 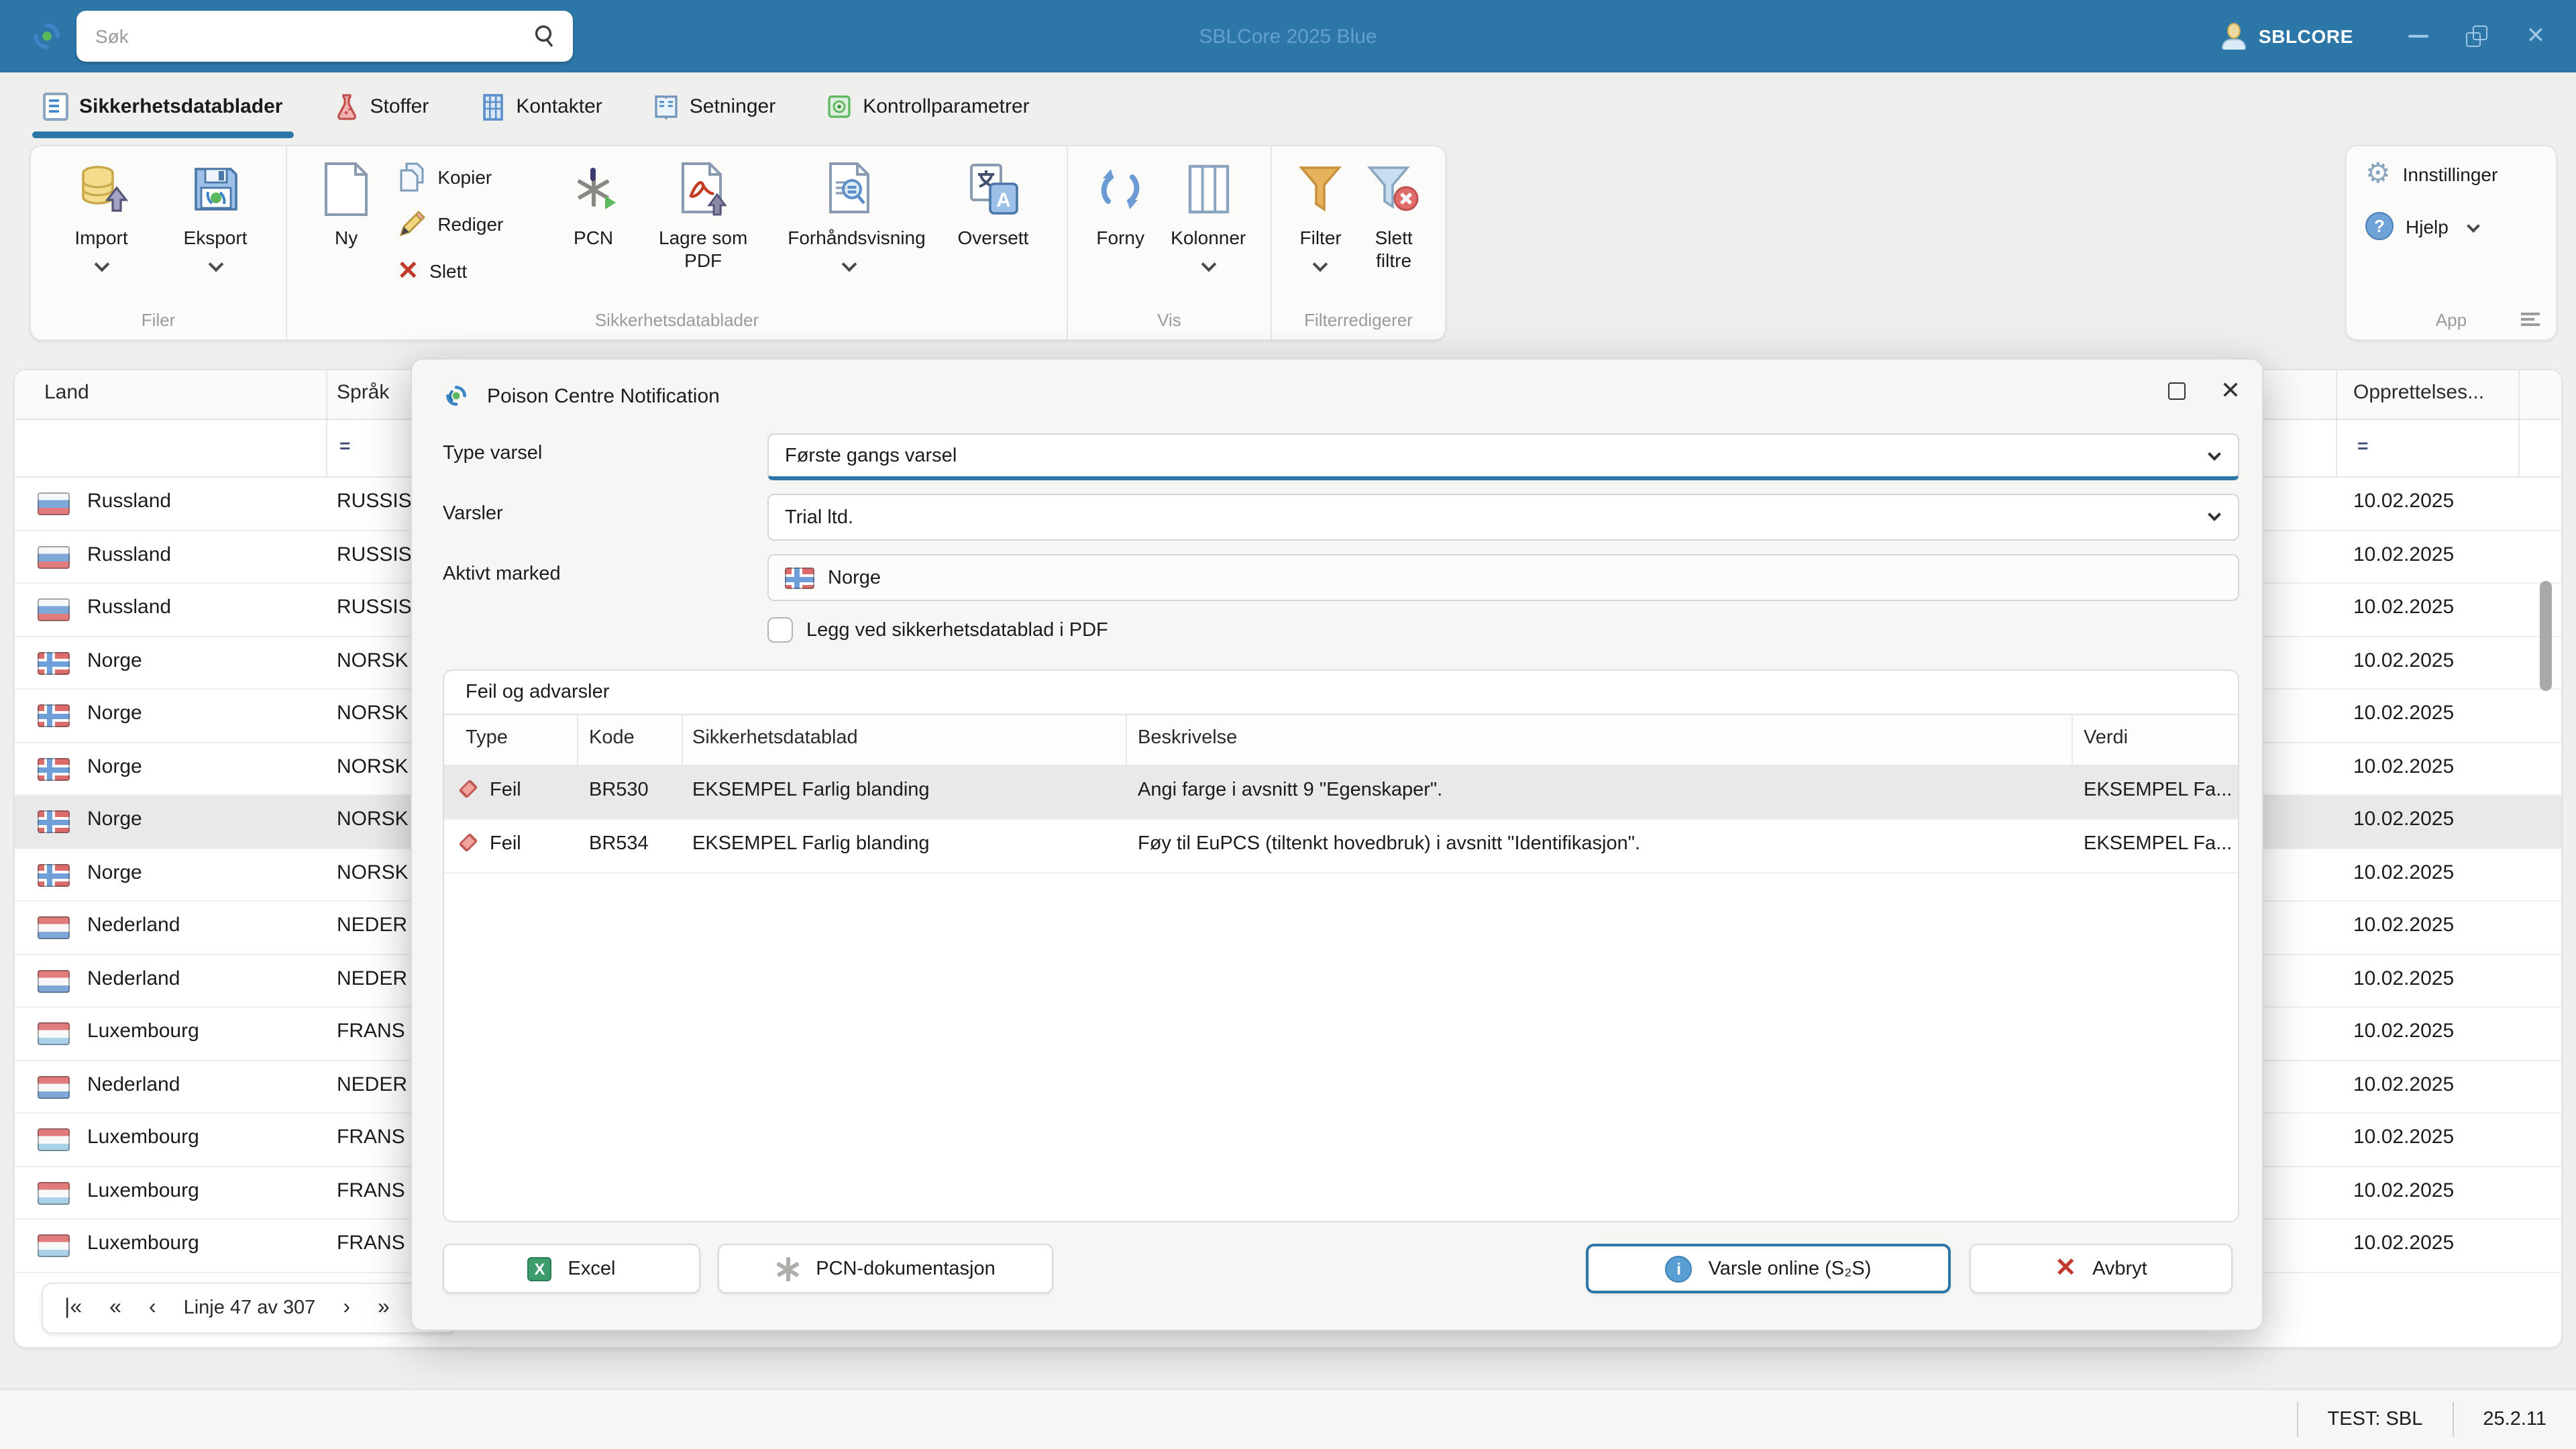 What do you see at coordinates (408, 271) in the screenshot?
I see `delete-x-icon: ✕` at bounding box center [408, 271].